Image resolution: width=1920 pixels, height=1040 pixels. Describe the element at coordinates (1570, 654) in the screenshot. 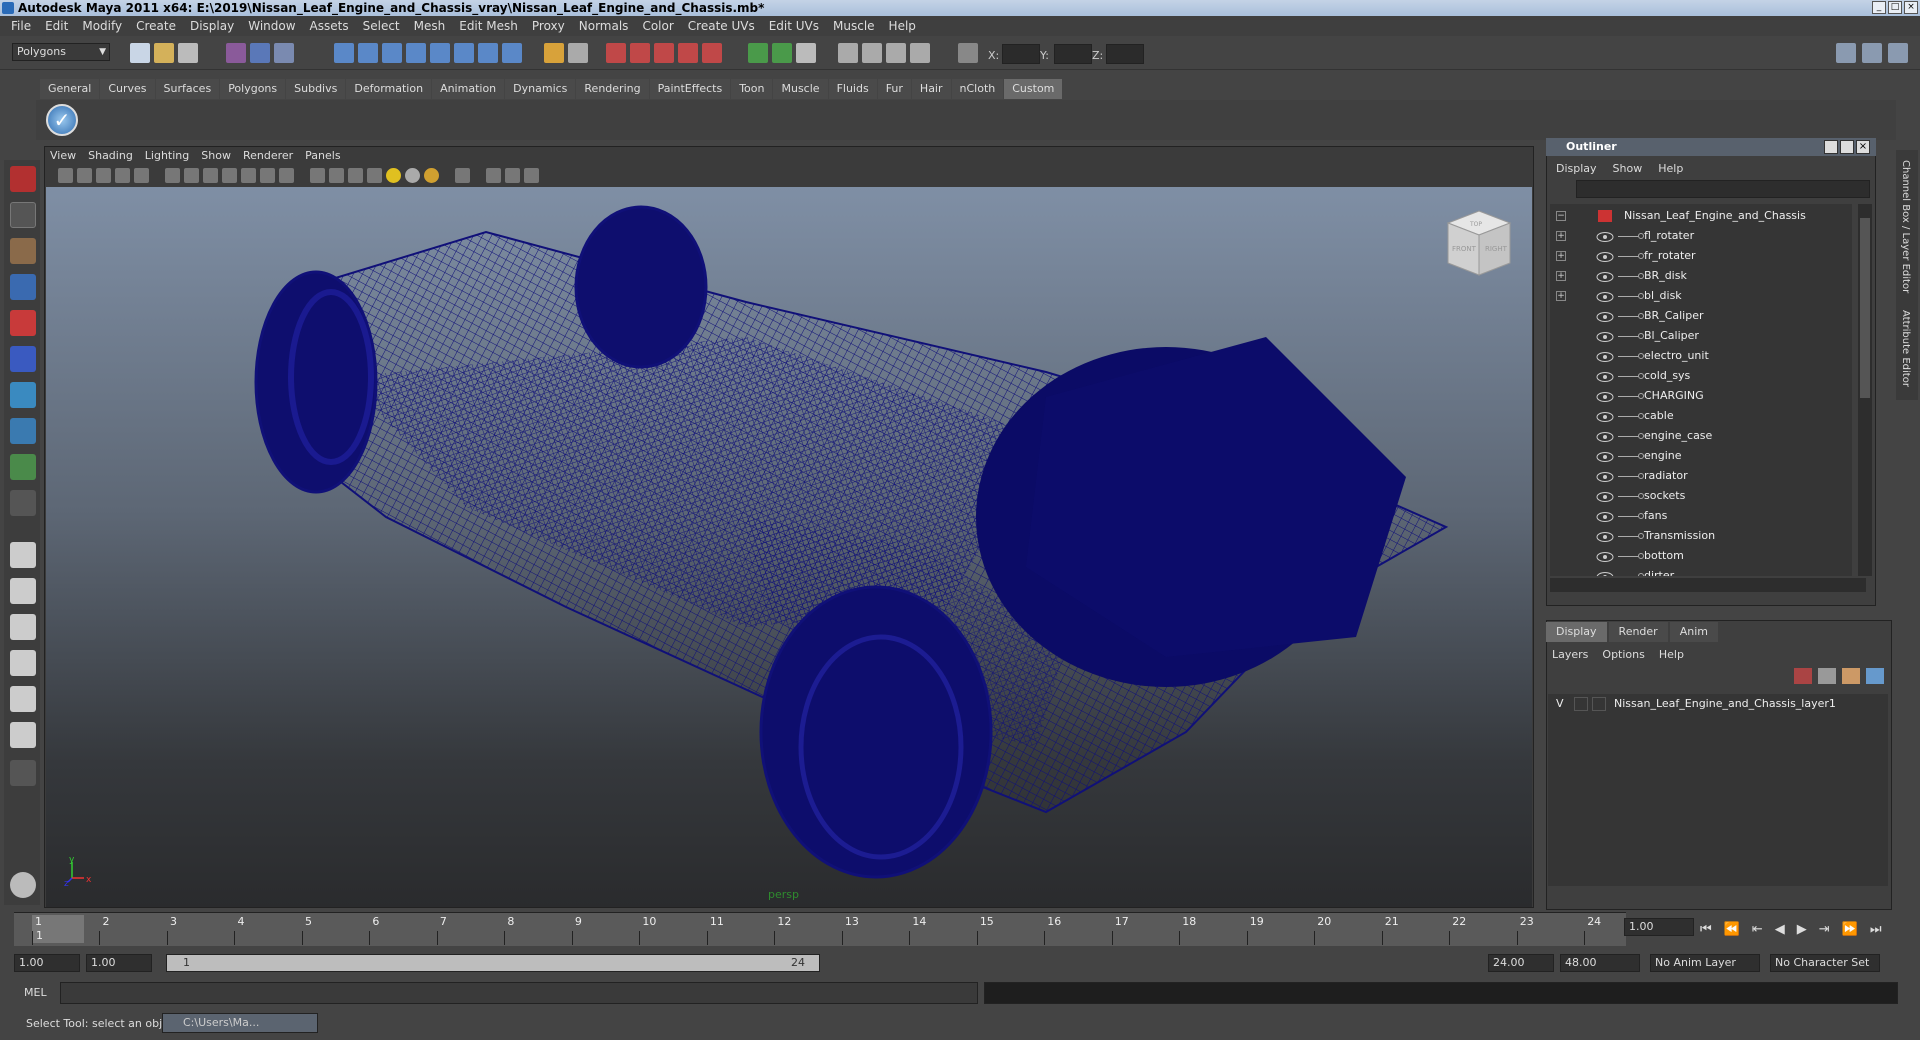

I see `layer-menu-layers: Layers` at that location.